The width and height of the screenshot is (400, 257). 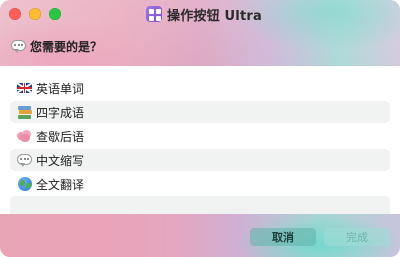 What do you see at coordinates (60, 112) in the screenshot?
I see `option-label: 四字成语` at bounding box center [60, 112].